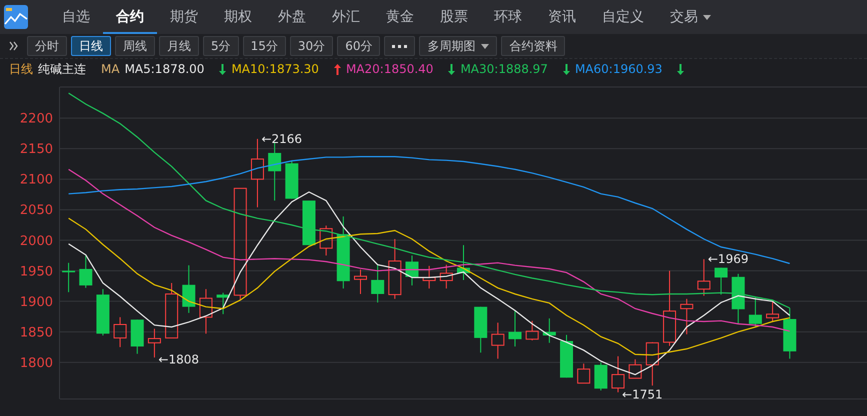  I want to click on price-annotation: ←2166, so click(281, 139).